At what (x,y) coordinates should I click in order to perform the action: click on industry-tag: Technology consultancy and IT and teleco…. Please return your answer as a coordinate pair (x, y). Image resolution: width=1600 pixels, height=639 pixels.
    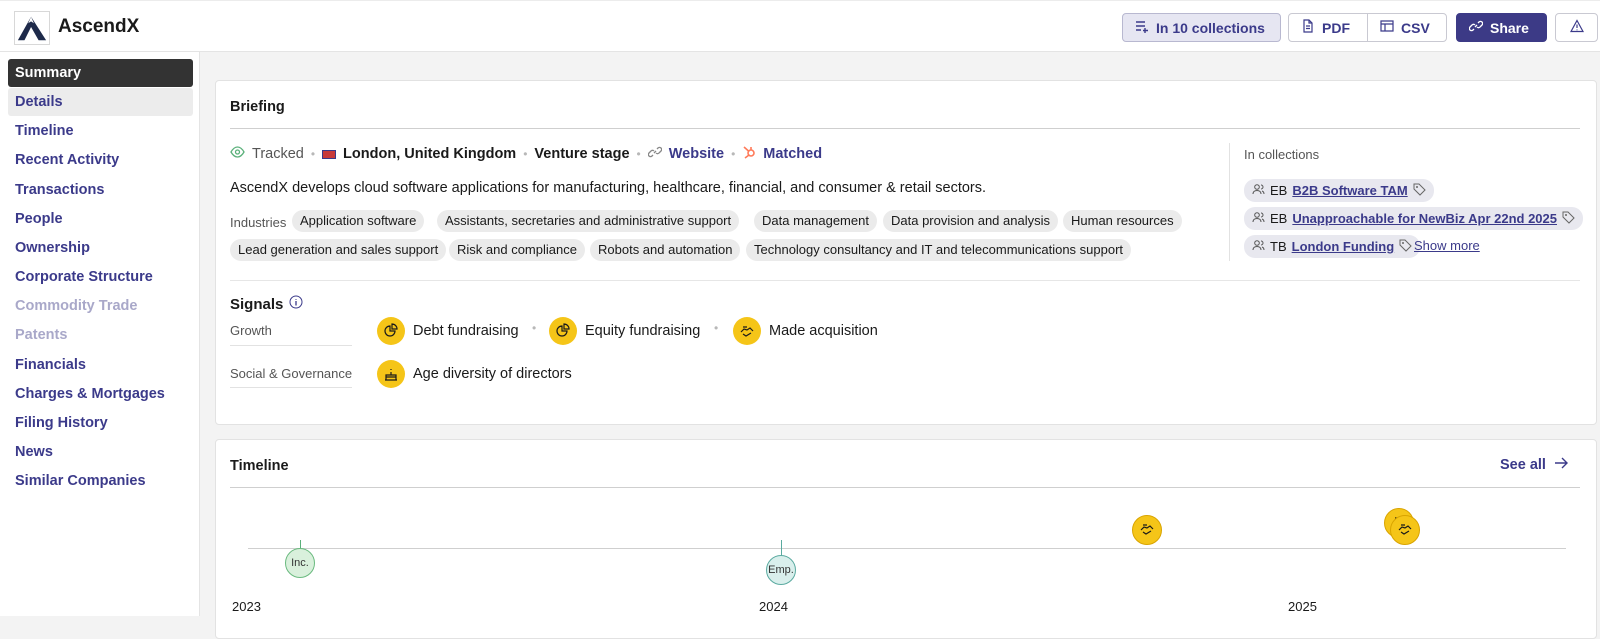
    Looking at the image, I should click on (939, 250).